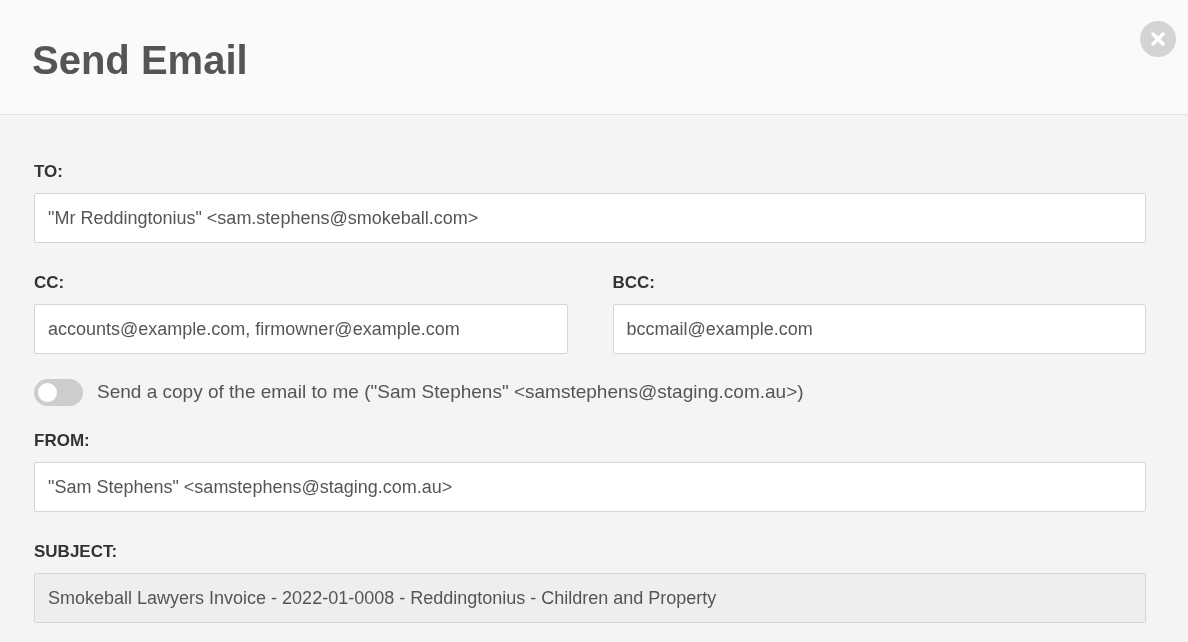 The height and width of the screenshot is (642, 1188). I want to click on toggle-label: Send a copy of the email to me ("Sam Stephens" <samstephens@staging.com.au>), so click(450, 391).